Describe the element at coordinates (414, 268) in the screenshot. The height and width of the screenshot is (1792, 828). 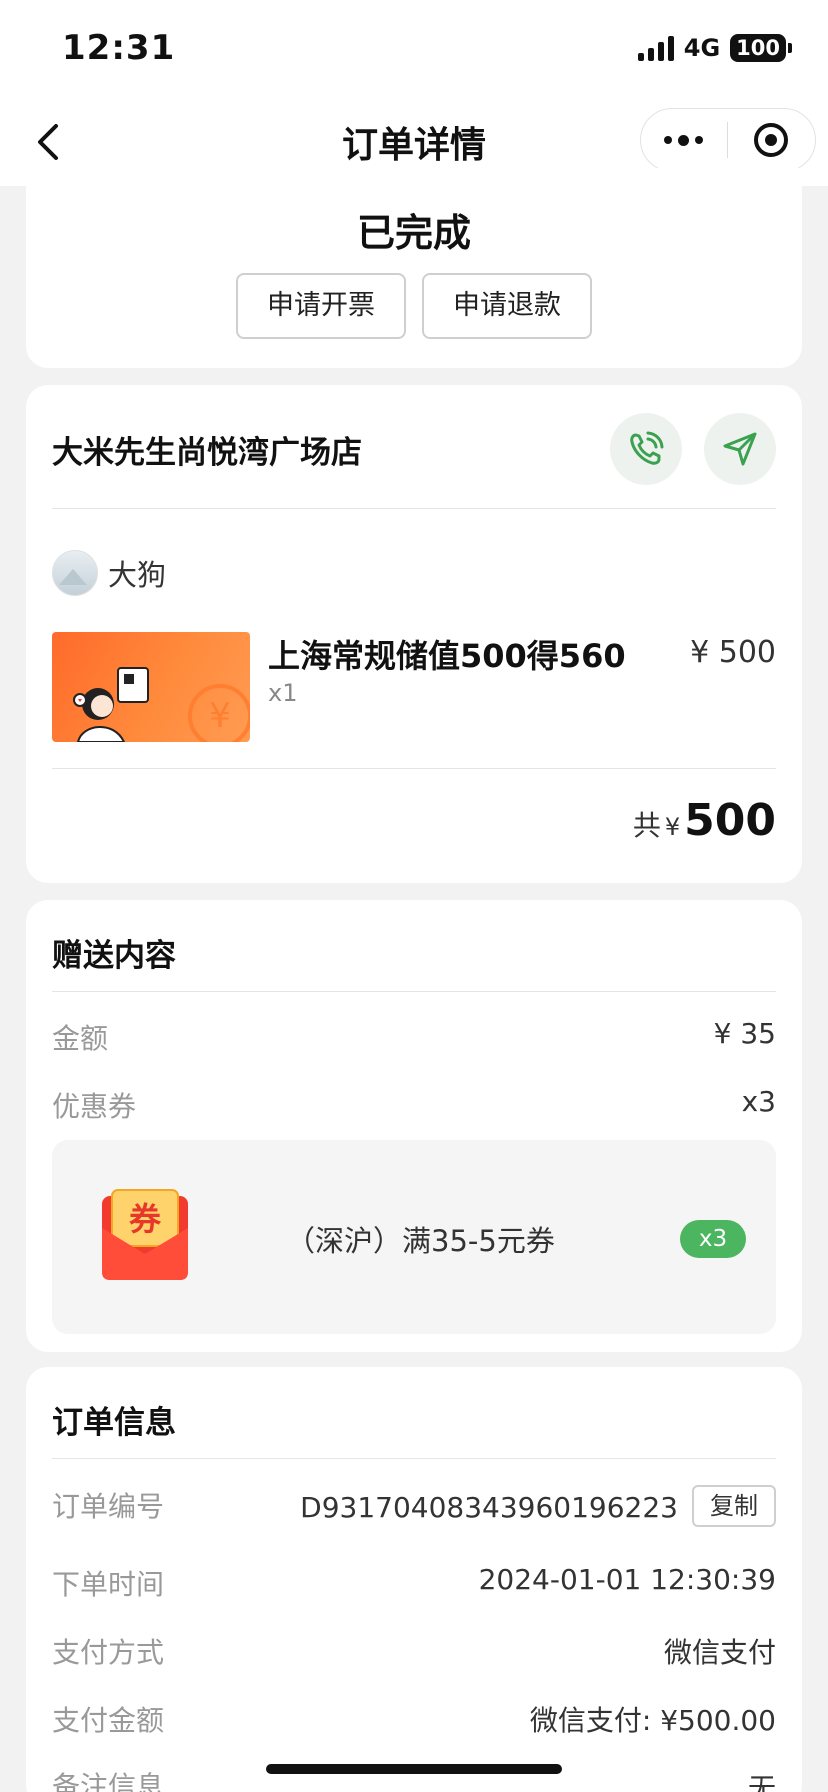
I see `order-status-card: 已完成 申请开票 申请退款` at that location.